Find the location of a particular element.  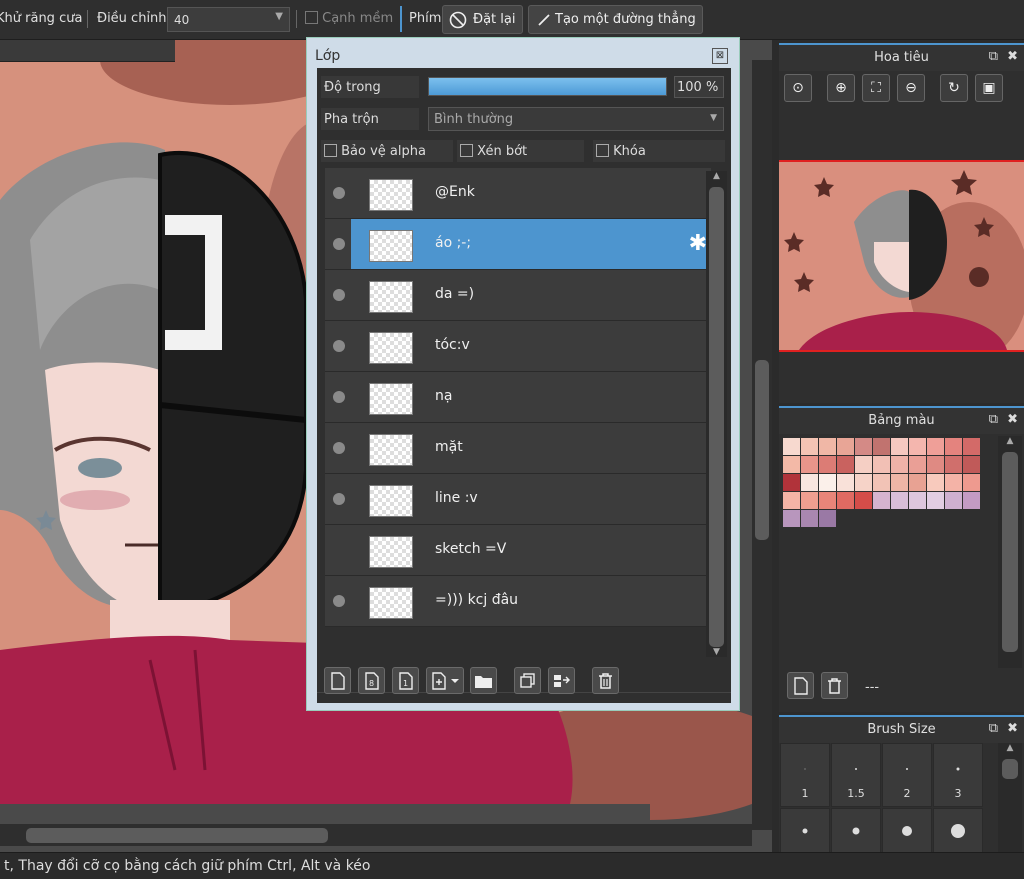

protect-alpha-checkbox is located at coordinates (330, 150).